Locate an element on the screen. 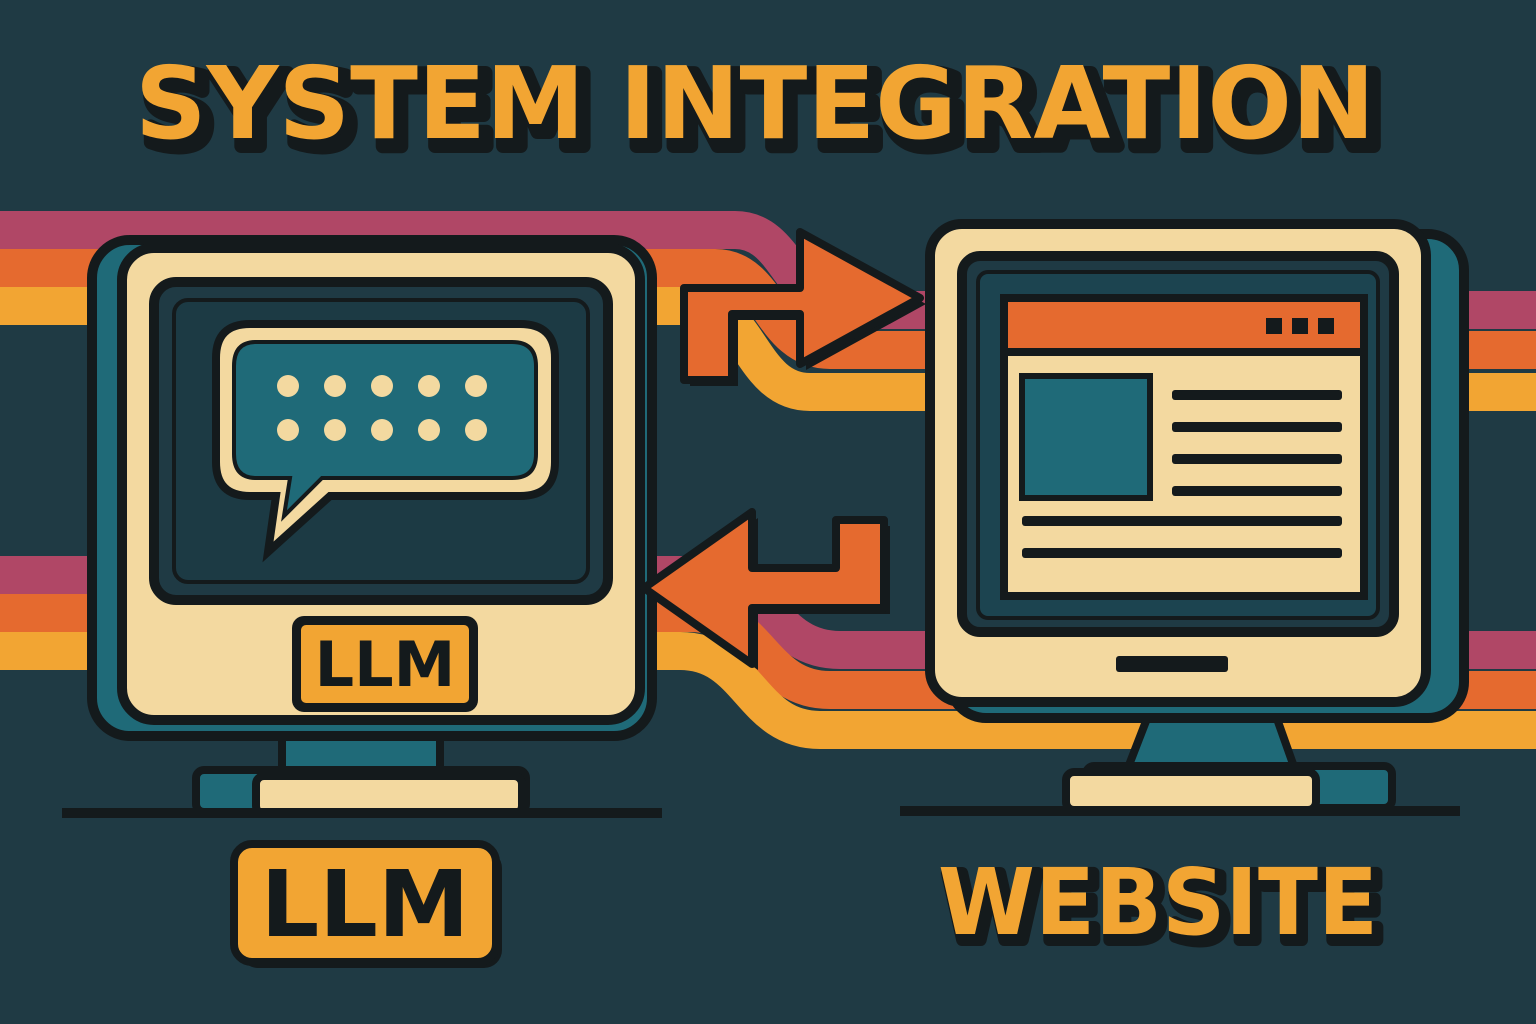 The height and width of the screenshot is (1024, 1536). website-monitor-slot is located at coordinates (1172, 664).